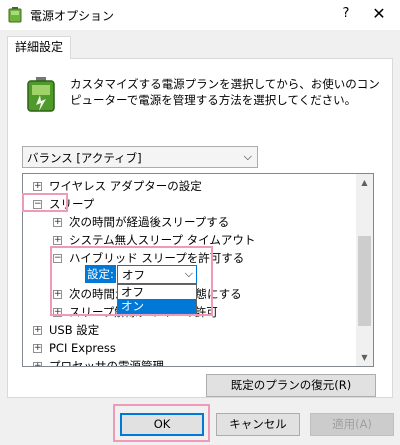 The image size is (400, 445). What do you see at coordinates (106, 363) in the screenshot?
I see `tree-item-label: プロセッサの電源管理` at bounding box center [106, 363].